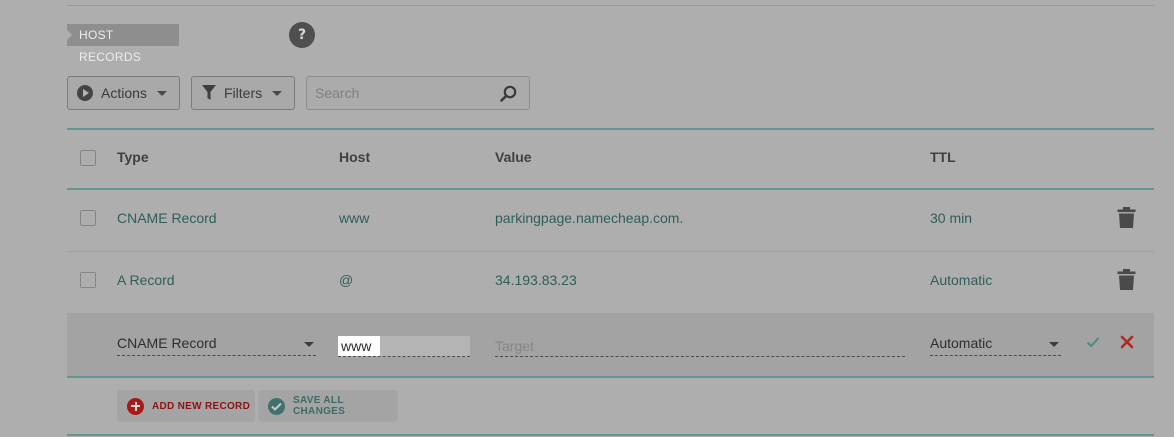 The image size is (1174, 437). I want to click on search-box, so click(418, 93).